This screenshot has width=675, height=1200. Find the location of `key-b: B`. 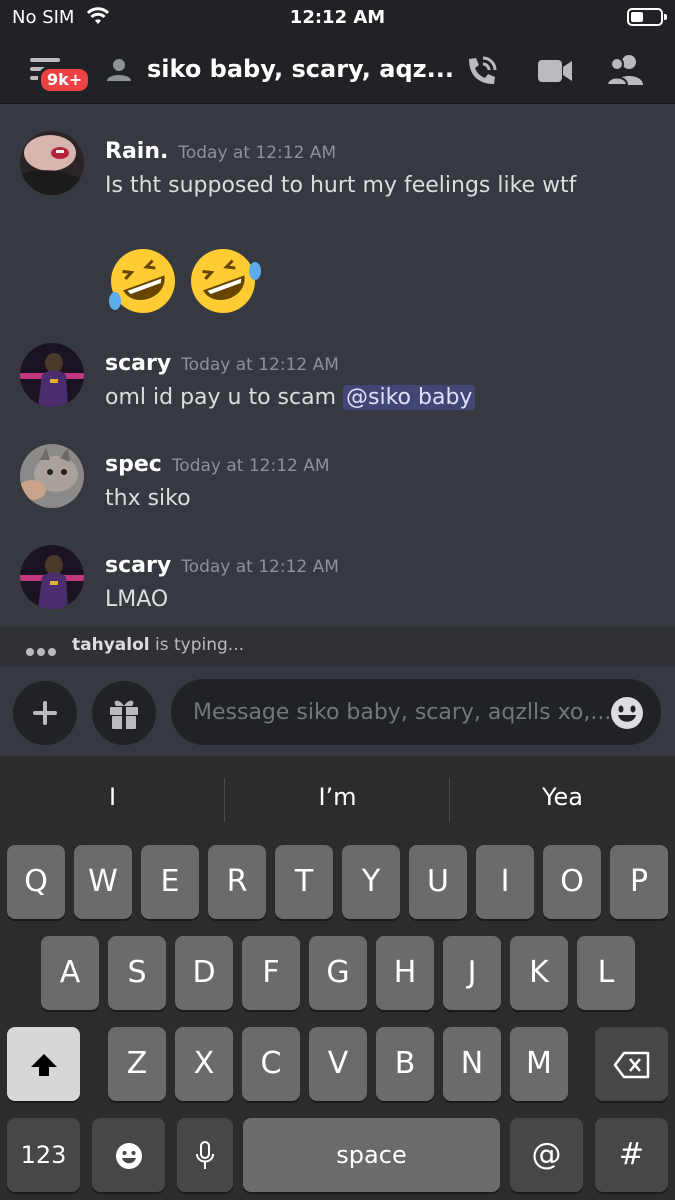

key-b: B is located at coordinates (405, 1064).